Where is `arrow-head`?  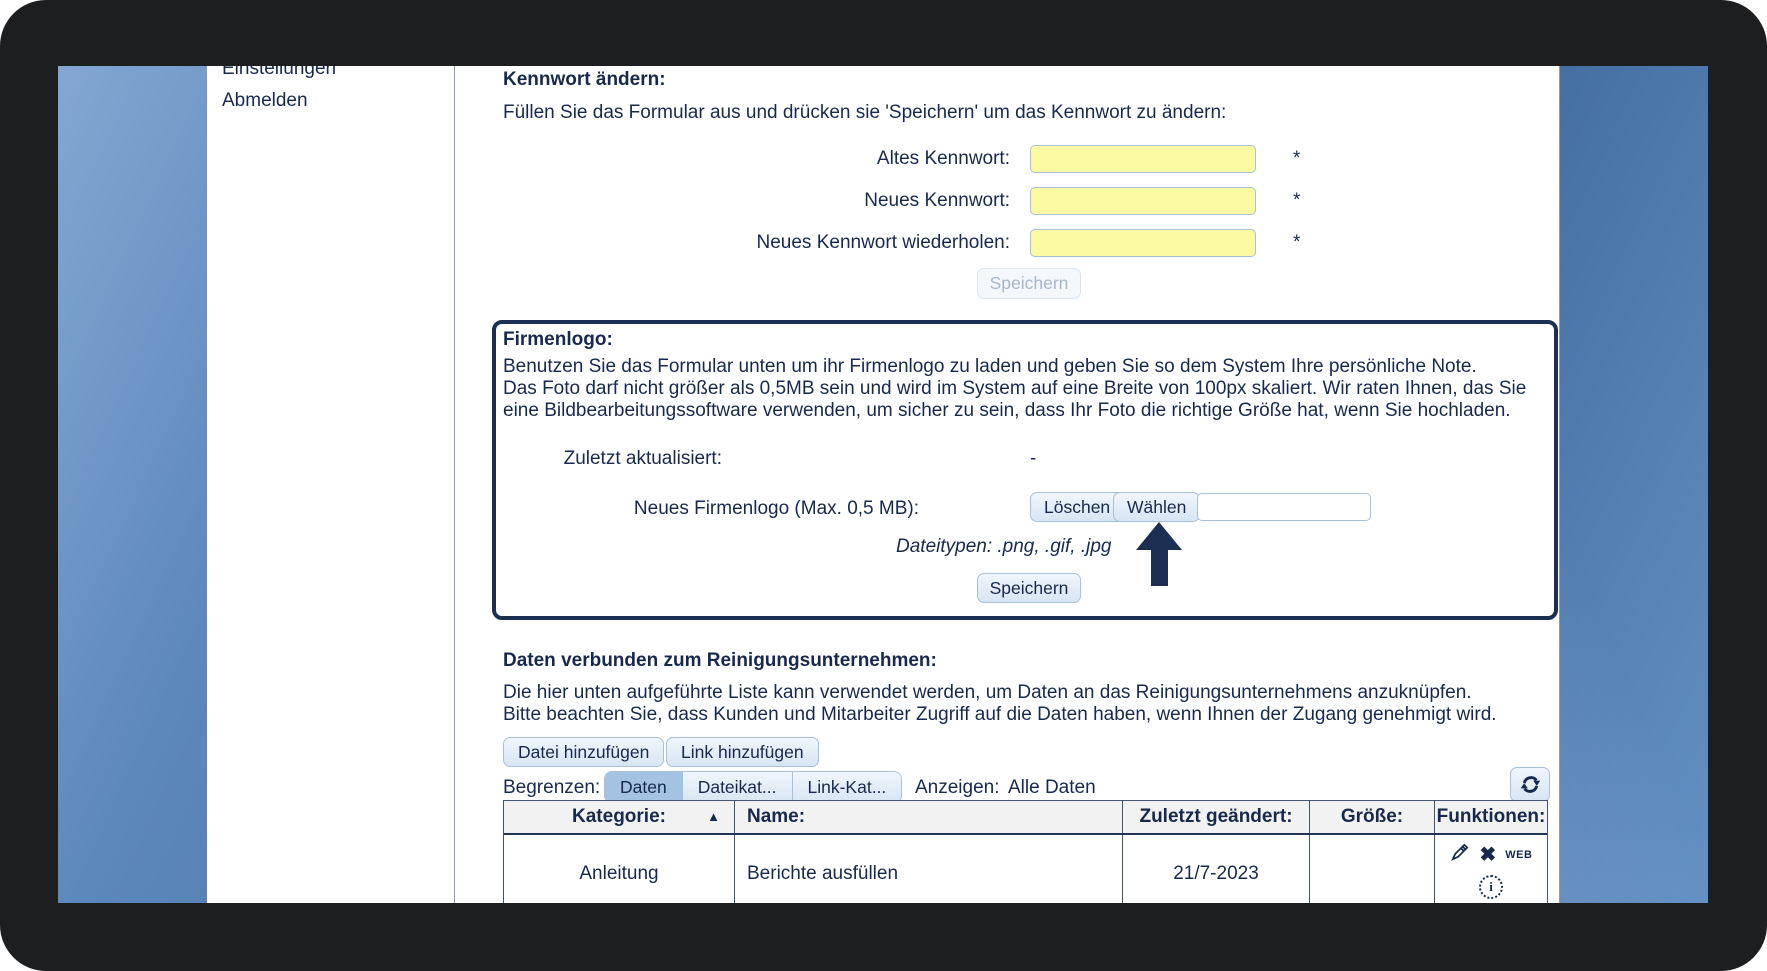
arrow-head is located at coordinates (1159, 536).